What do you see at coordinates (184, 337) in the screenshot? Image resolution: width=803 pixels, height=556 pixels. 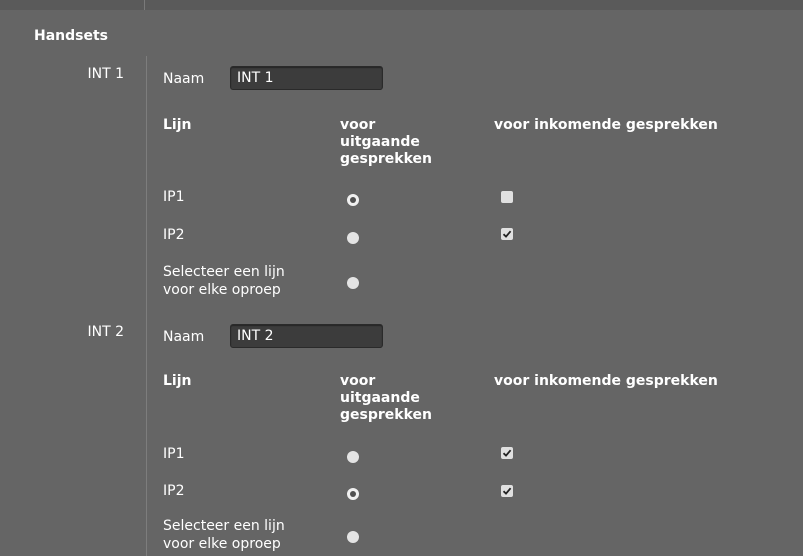 I see `name-label-int2: Naam` at bounding box center [184, 337].